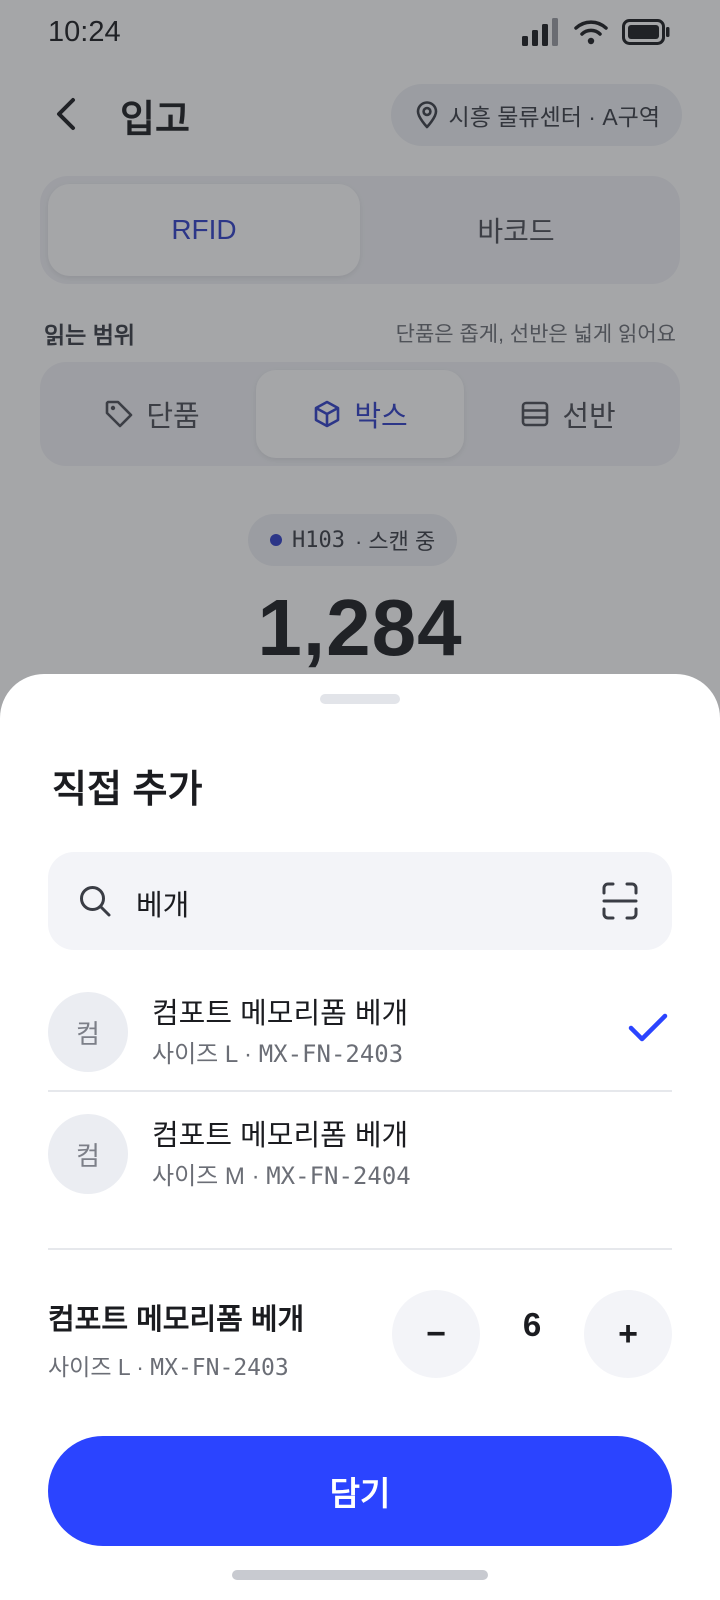 Image resolution: width=720 pixels, height=1600 pixels. Describe the element at coordinates (95, 901) in the screenshot. I see `search-icon` at that location.